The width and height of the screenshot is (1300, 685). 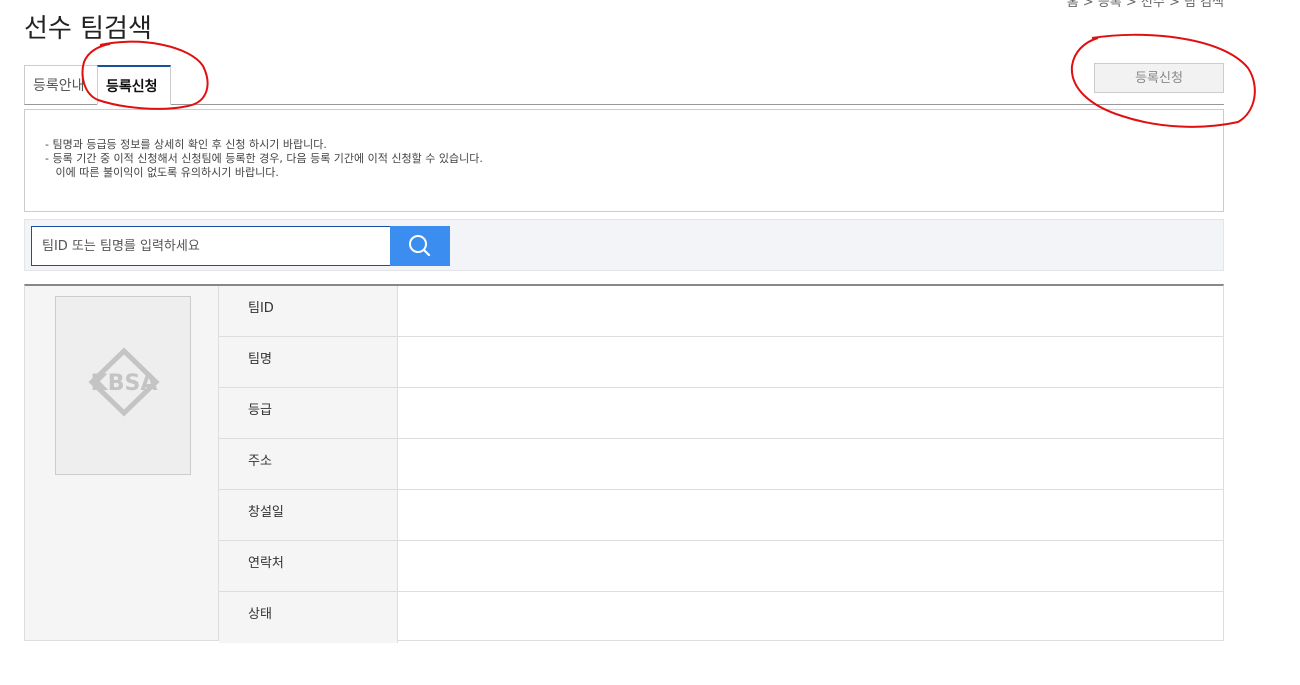 I want to click on team-name-value, so click(x=810, y=362).